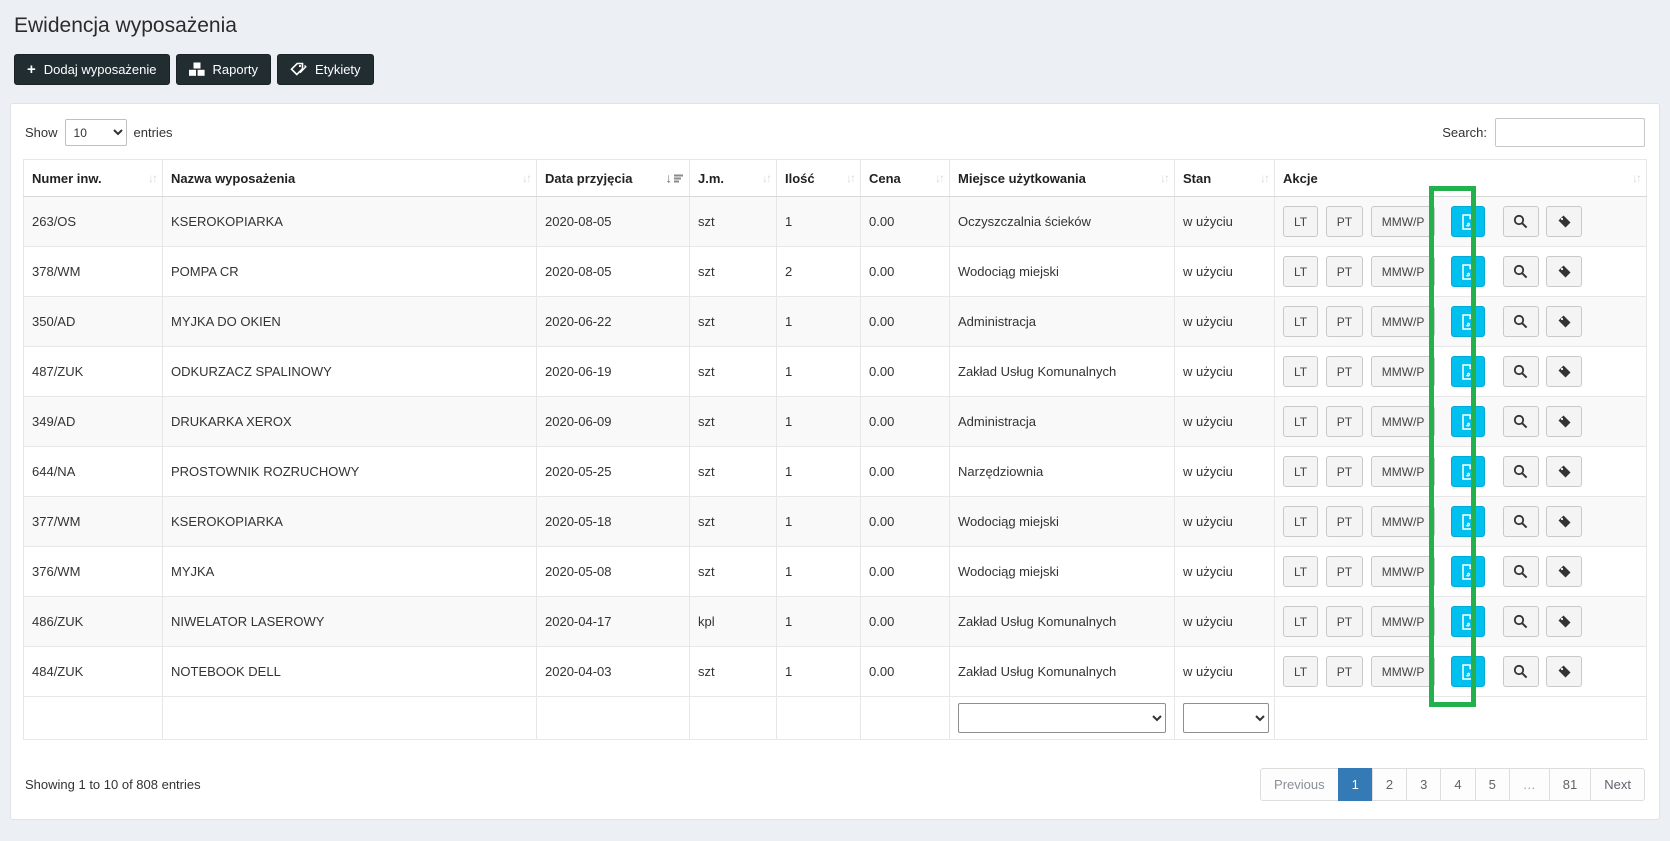  I want to click on column-header-nazwa: Nazwa wyposażenia ↓↑, so click(349, 178).